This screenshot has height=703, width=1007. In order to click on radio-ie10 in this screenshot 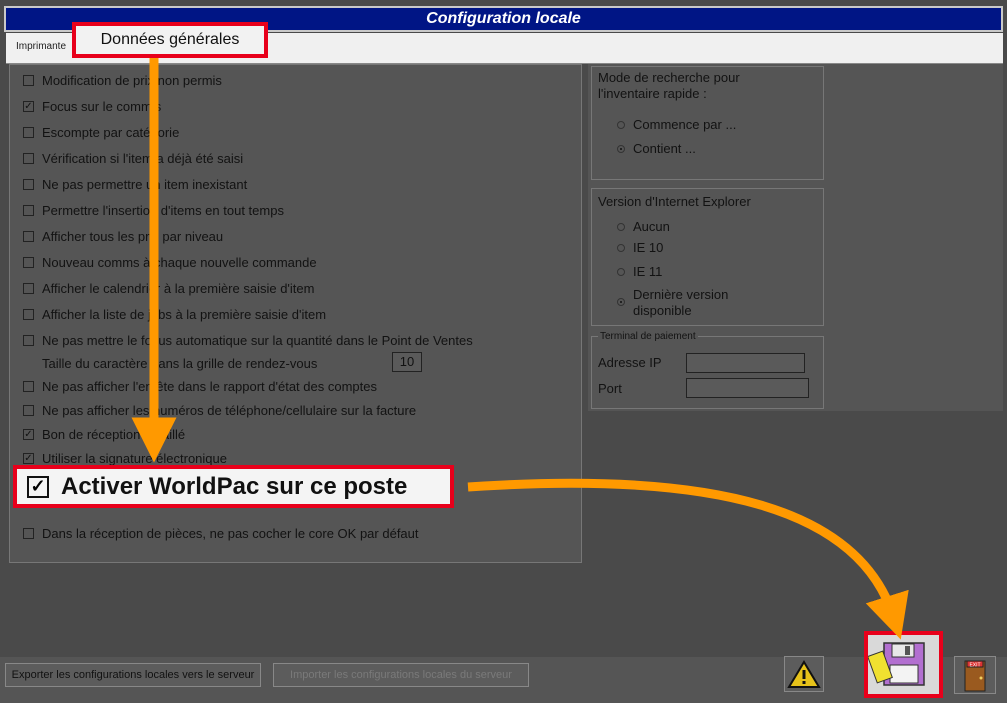, I will do `click(621, 248)`.